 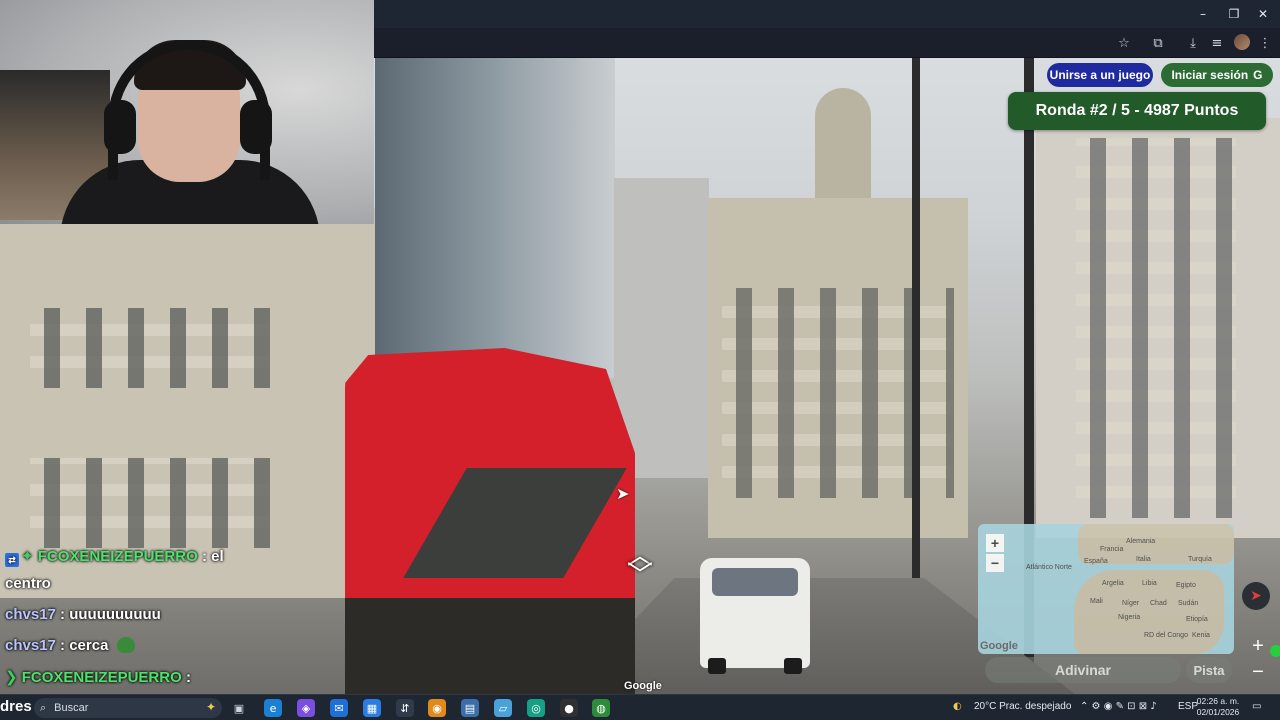 I want to click on browser-icon: ◉, so click(x=437, y=708).